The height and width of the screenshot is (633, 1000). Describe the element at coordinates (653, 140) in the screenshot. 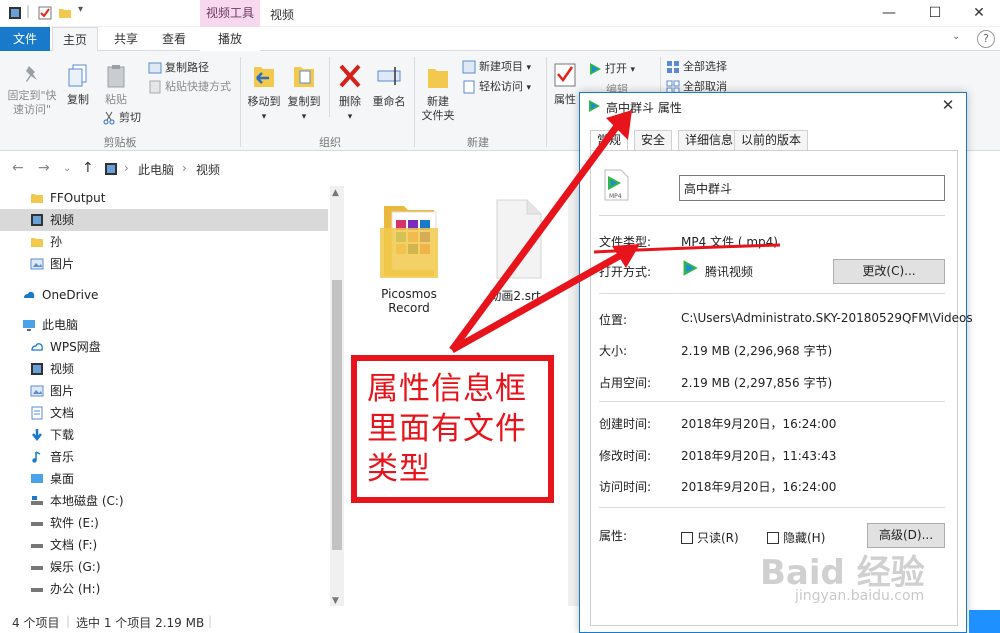

I see `tab-security: 安全` at that location.